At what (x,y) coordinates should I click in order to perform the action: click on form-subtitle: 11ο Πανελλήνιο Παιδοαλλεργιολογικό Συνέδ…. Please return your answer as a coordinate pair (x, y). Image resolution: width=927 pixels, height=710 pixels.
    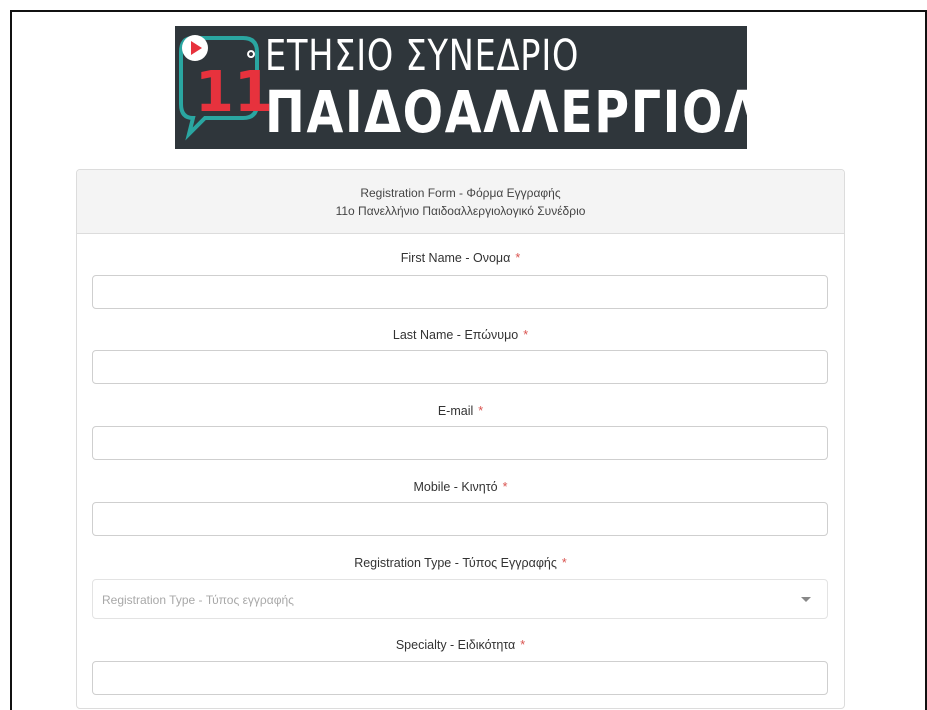
    Looking at the image, I should click on (460, 211).